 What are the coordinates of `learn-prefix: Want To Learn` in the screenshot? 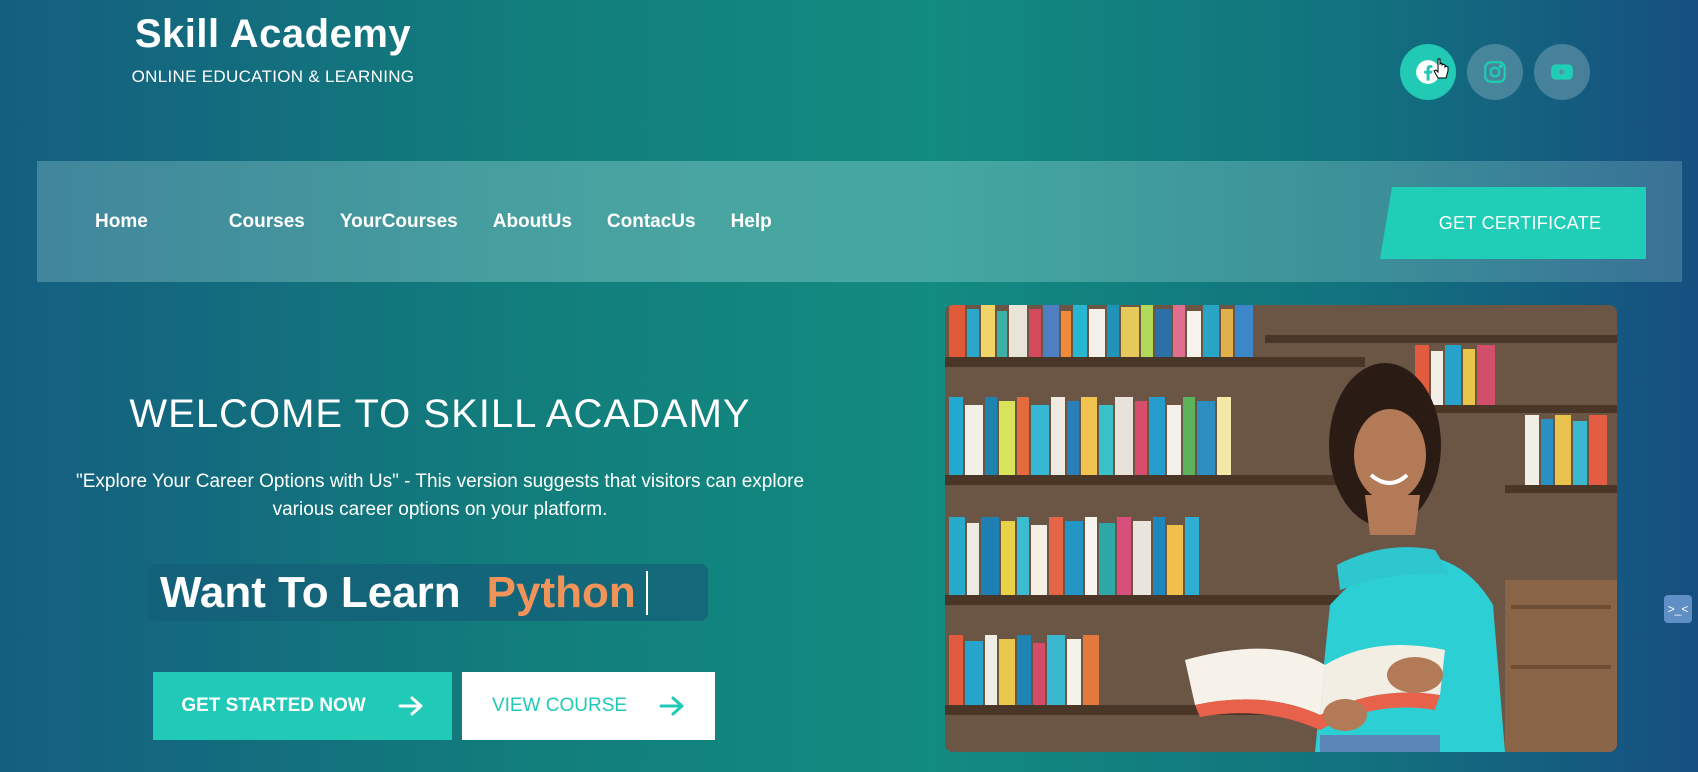 It's located at (310, 592).